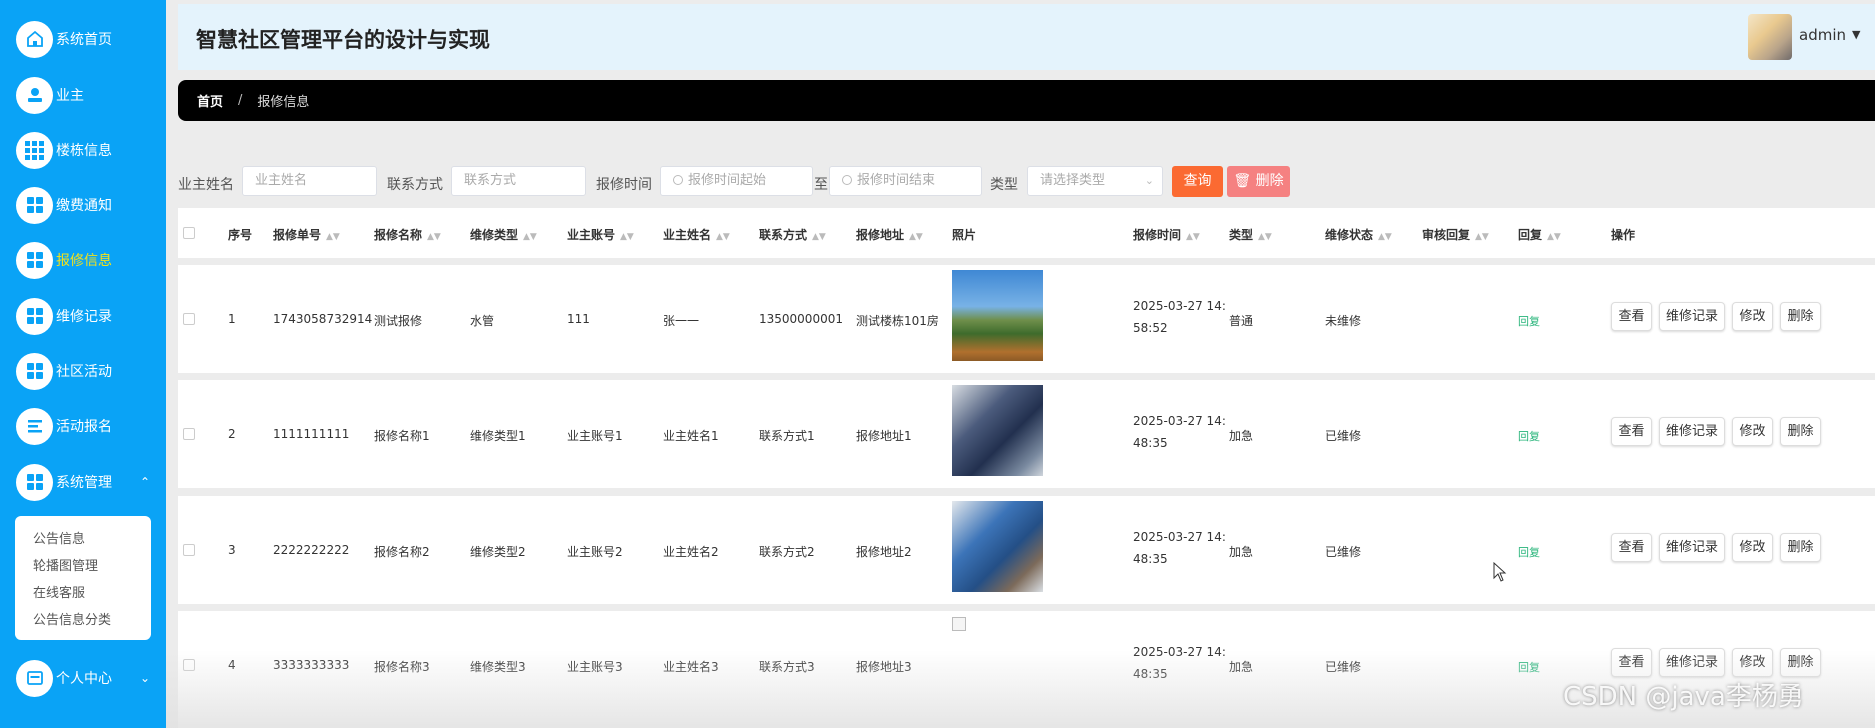 The image size is (1875, 728). What do you see at coordinates (1539, 234) in the screenshot?
I see `col-reply: 回复 ▲▼` at bounding box center [1539, 234].